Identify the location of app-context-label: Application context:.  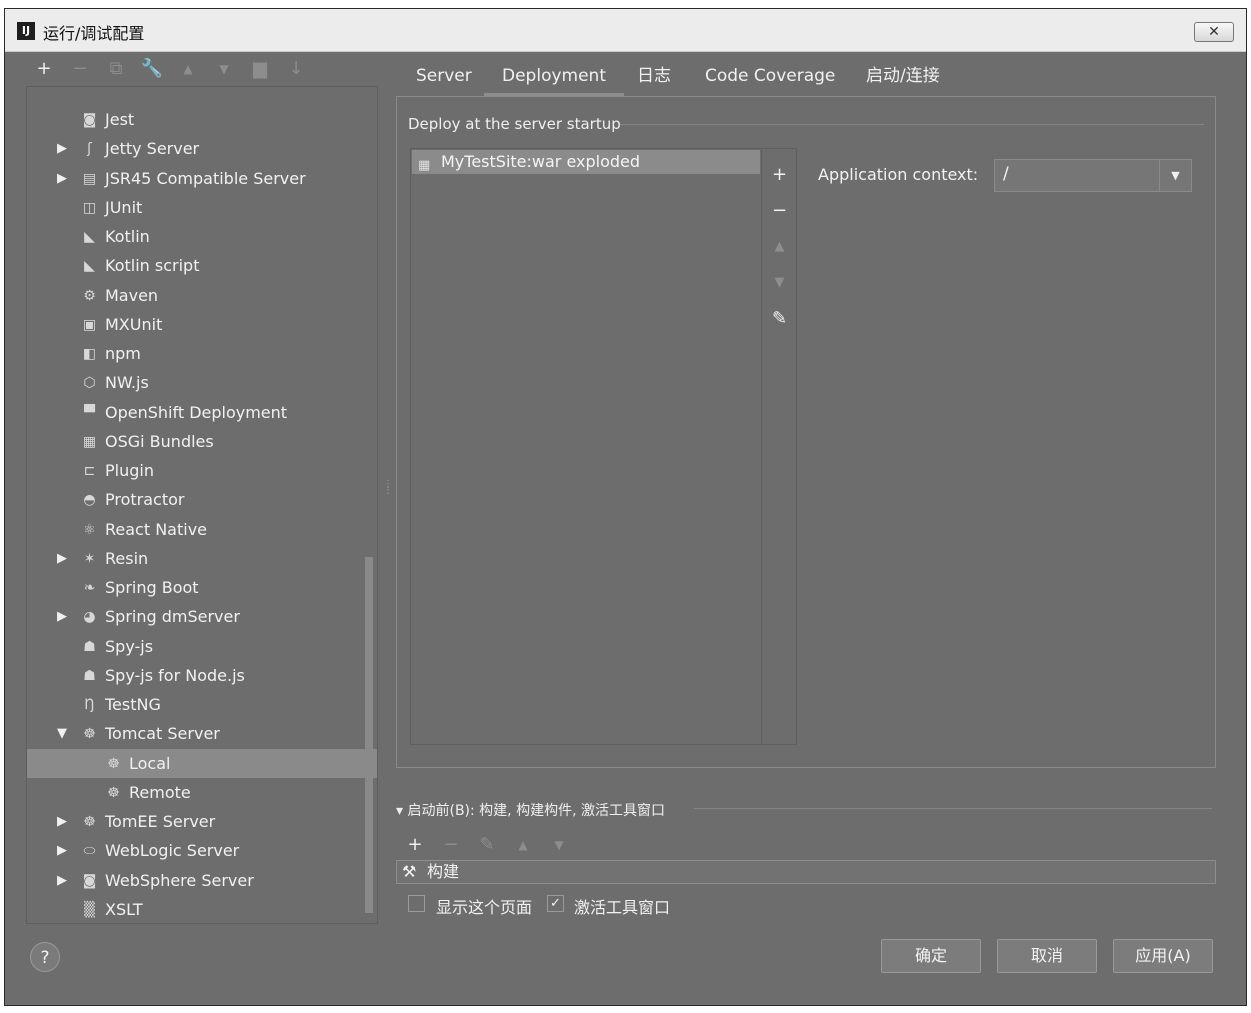
(898, 174).